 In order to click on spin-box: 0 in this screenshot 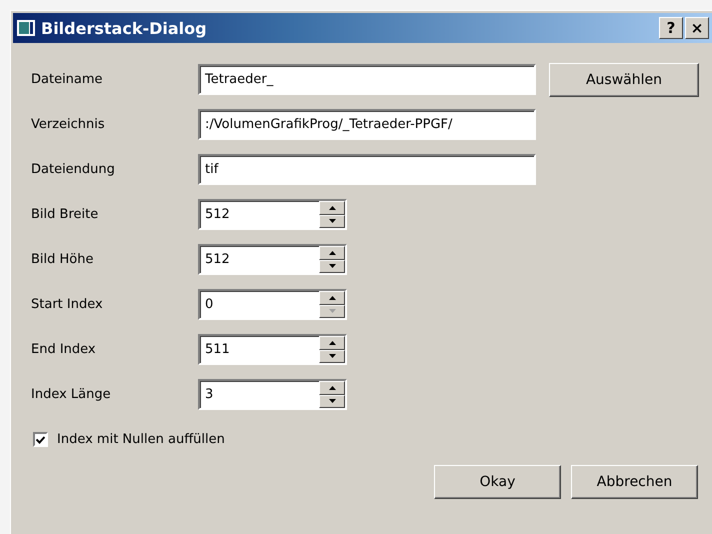, I will do `click(272, 304)`.